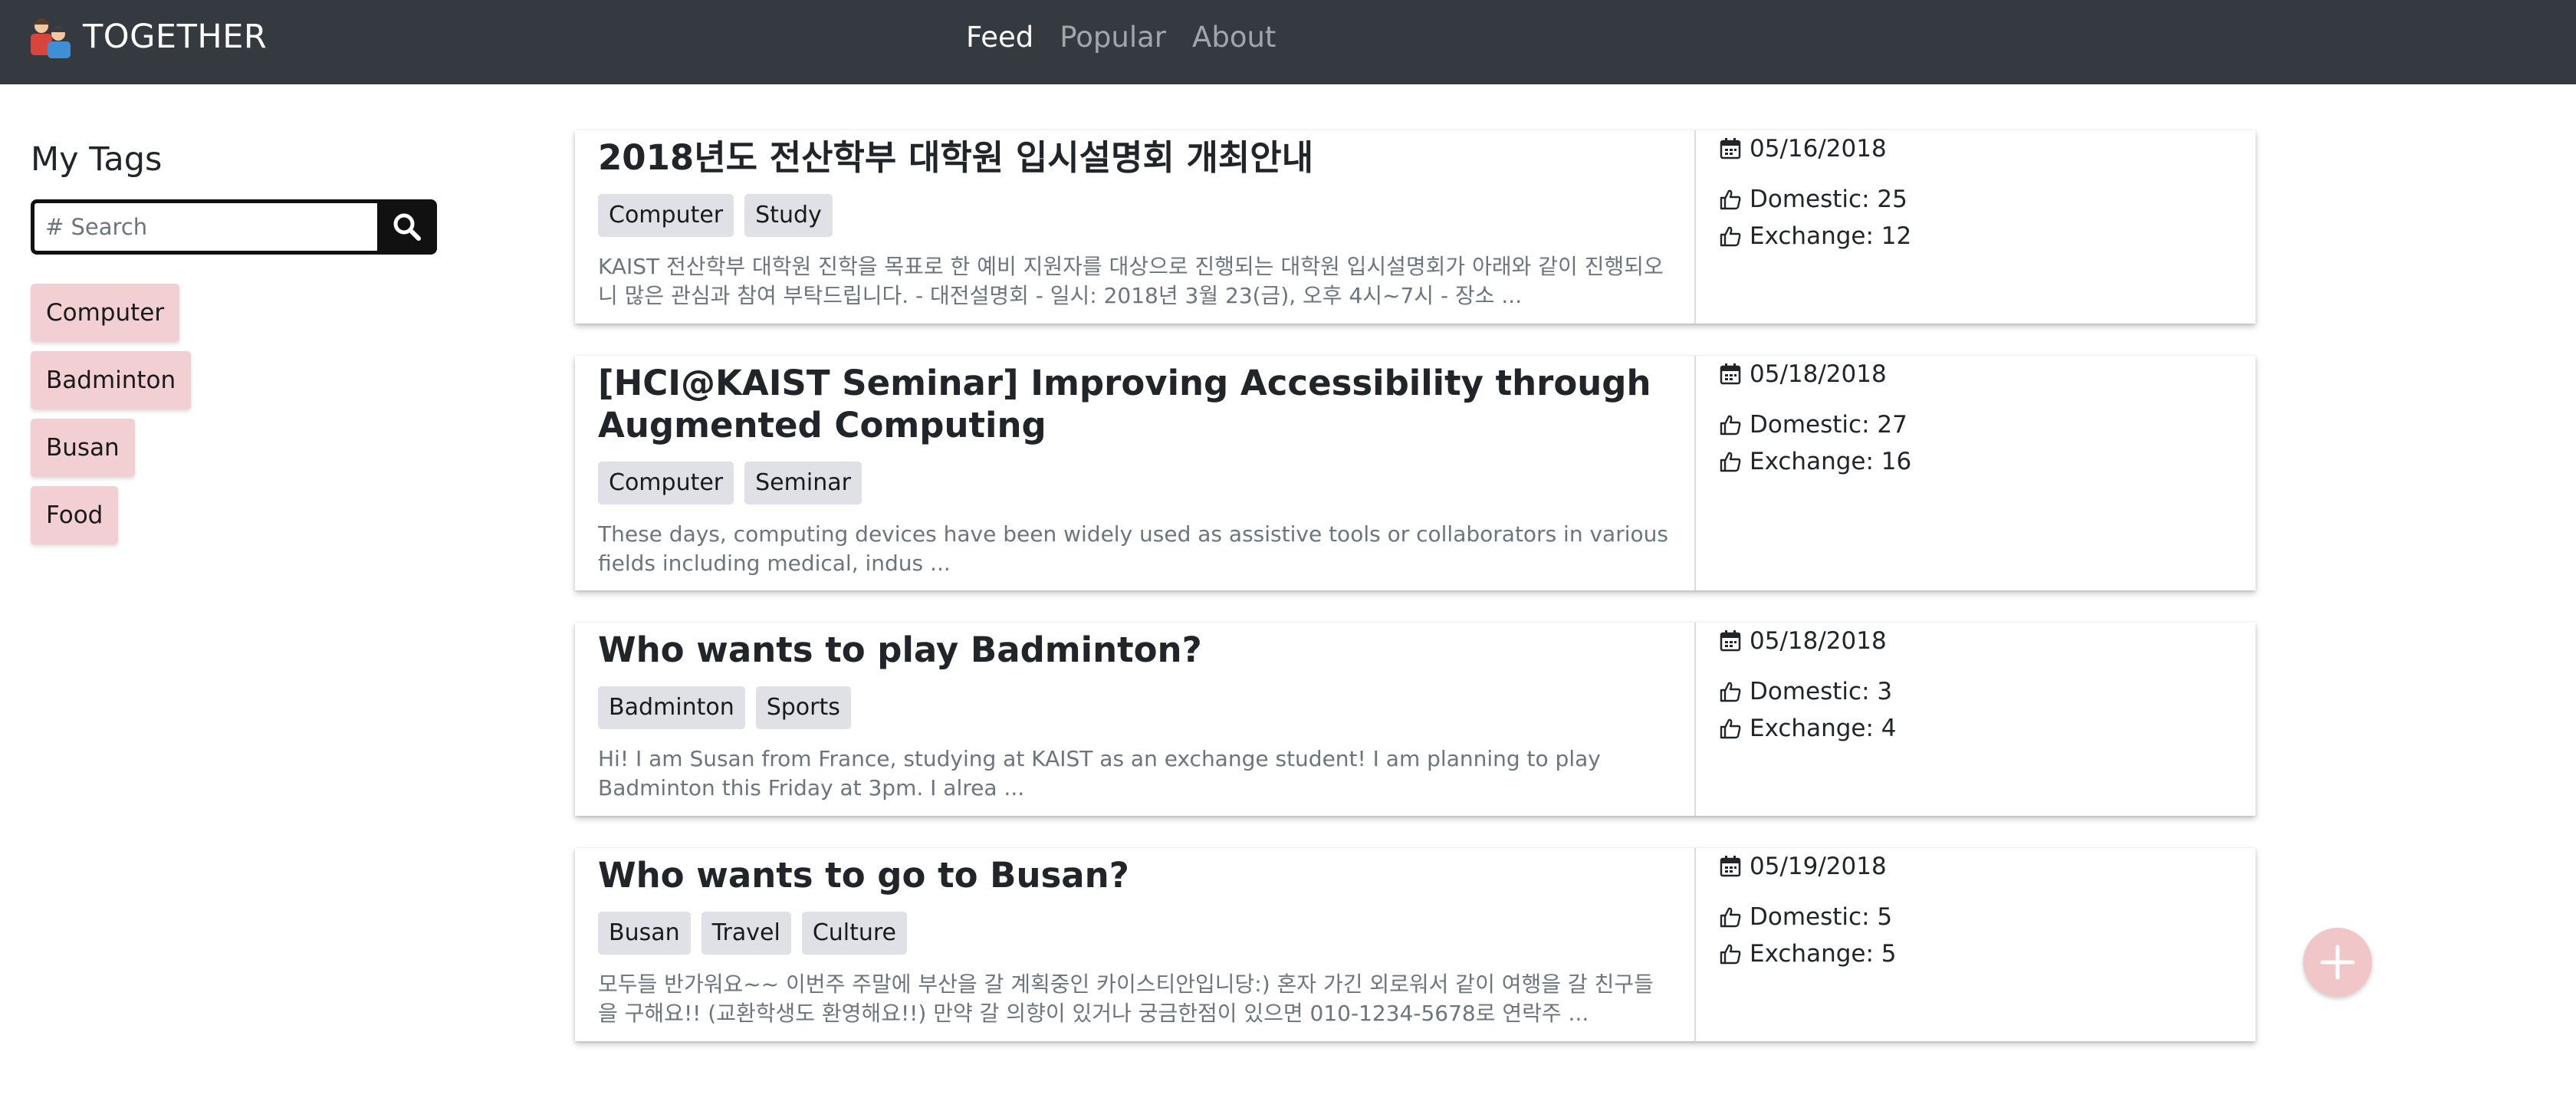 Image resolution: width=2576 pixels, height=1098 pixels. I want to click on post-date-text: 05/19/2018, so click(1819, 867).